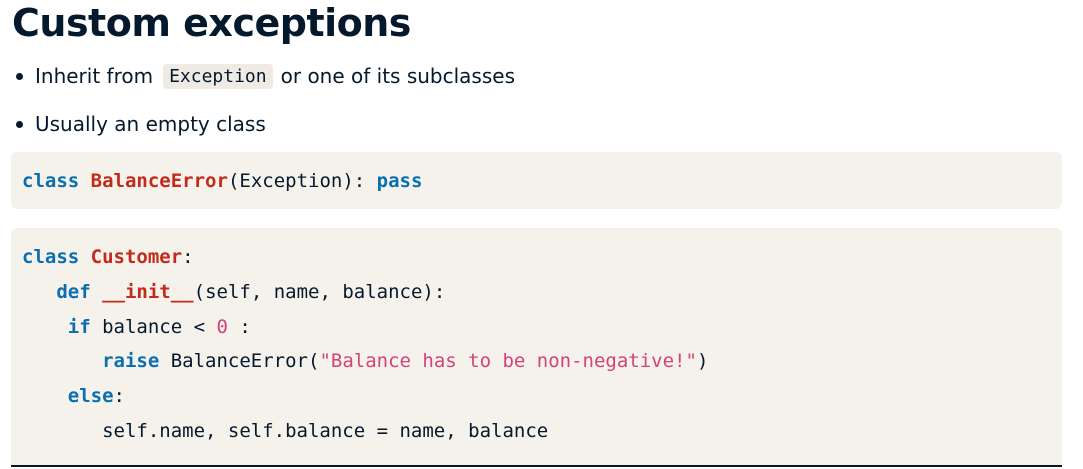 Image resolution: width=1083 pixels, height=469 pixels. What do you see at coordinates (136, 257) in the screenshot?
I see `class-name: Customer` at bounding box center [136, 257].